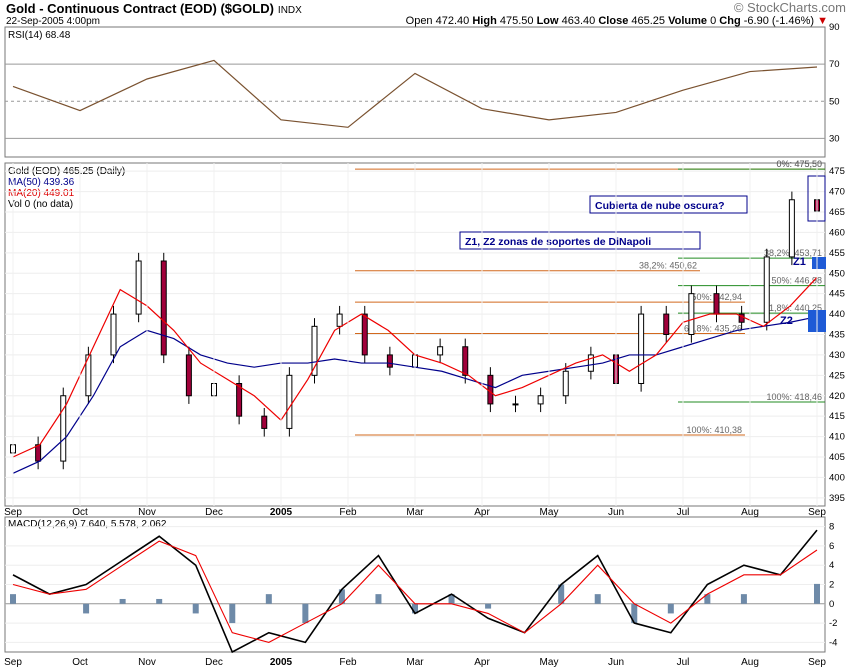 The image size is (852, 671). I want to click on x-tick-label-macd: Feb, so click(348, 662).